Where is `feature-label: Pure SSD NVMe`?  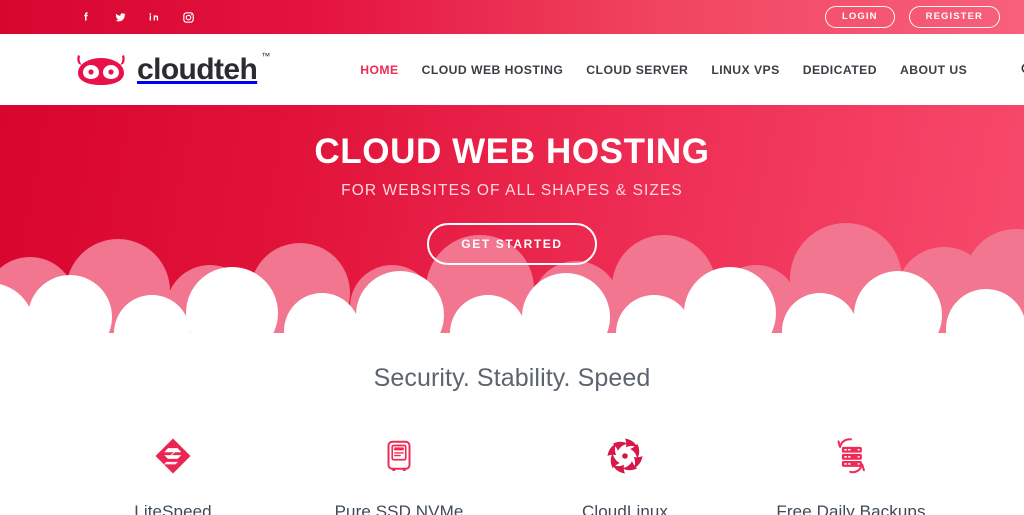
feature-label: Pure SSD NVMe is located at coordinates (399, 508).